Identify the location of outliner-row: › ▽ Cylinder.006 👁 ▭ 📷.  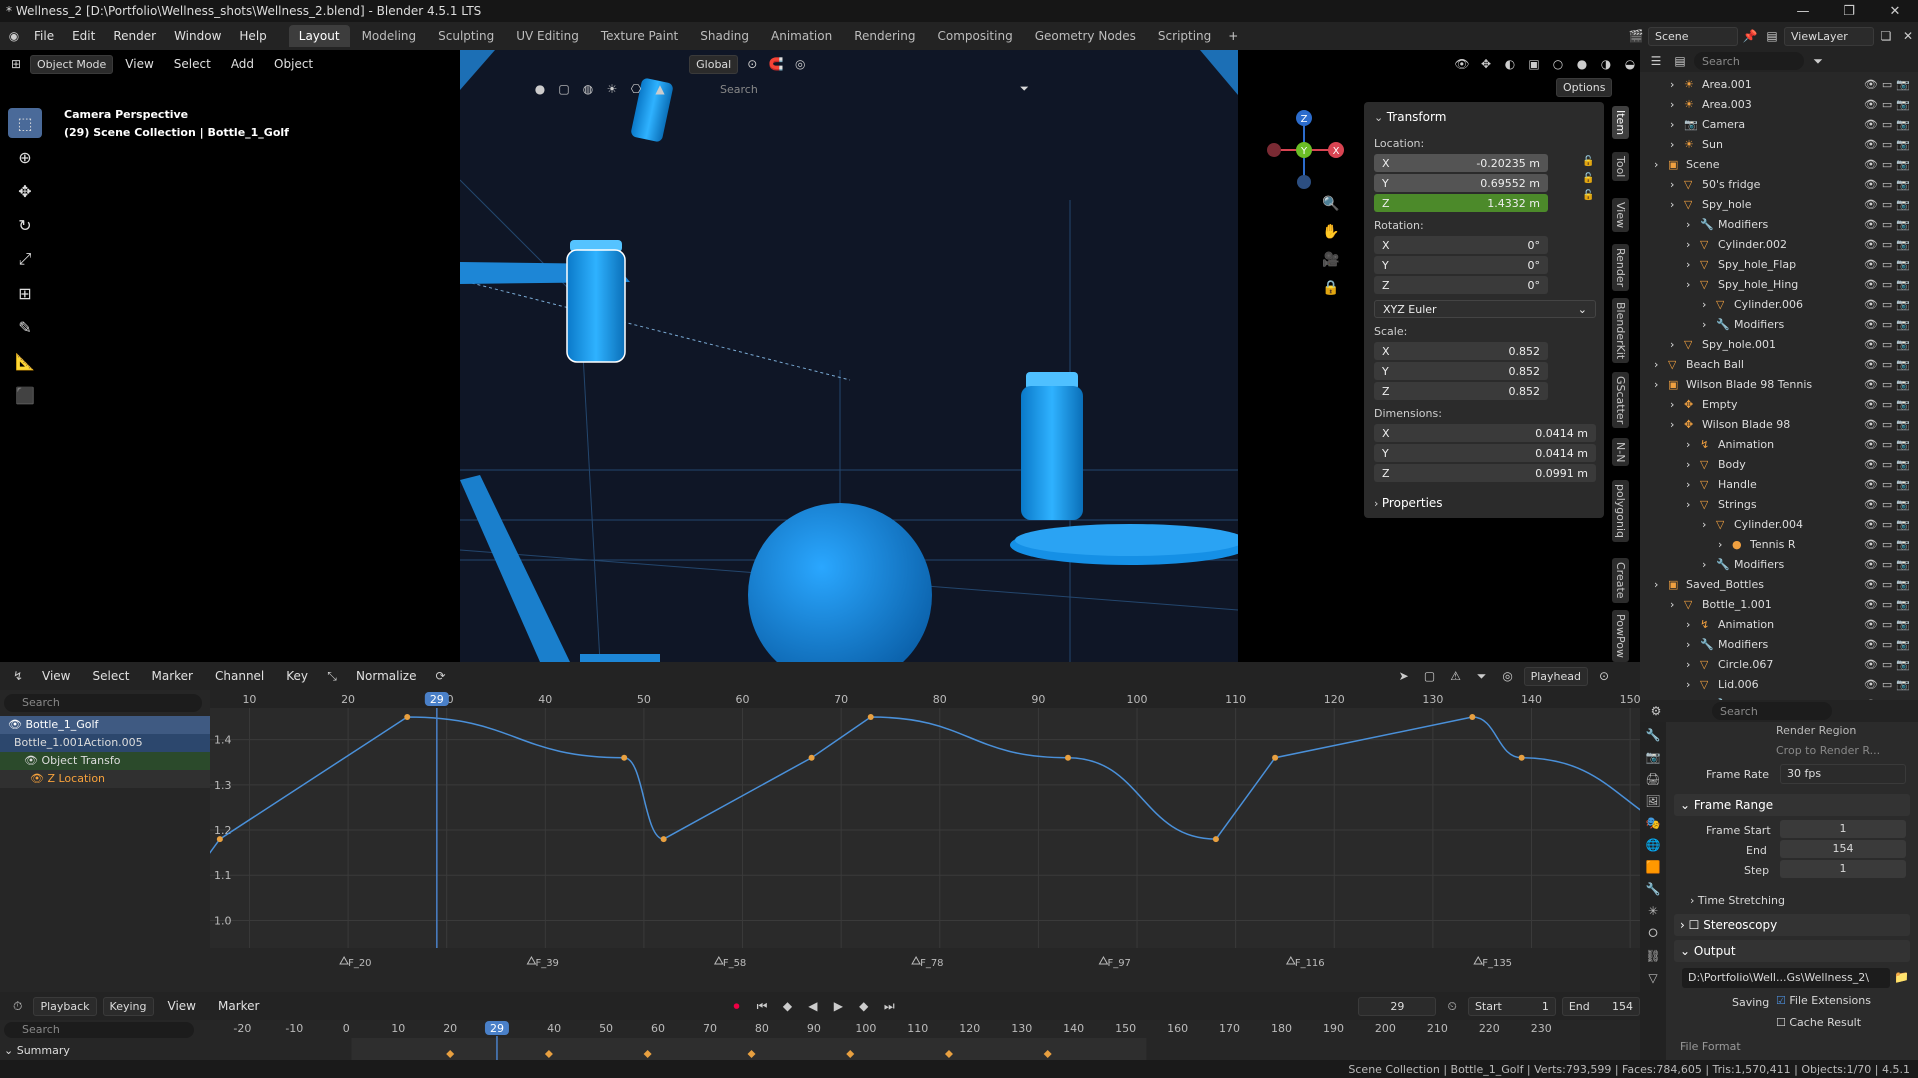
(1779, 304).